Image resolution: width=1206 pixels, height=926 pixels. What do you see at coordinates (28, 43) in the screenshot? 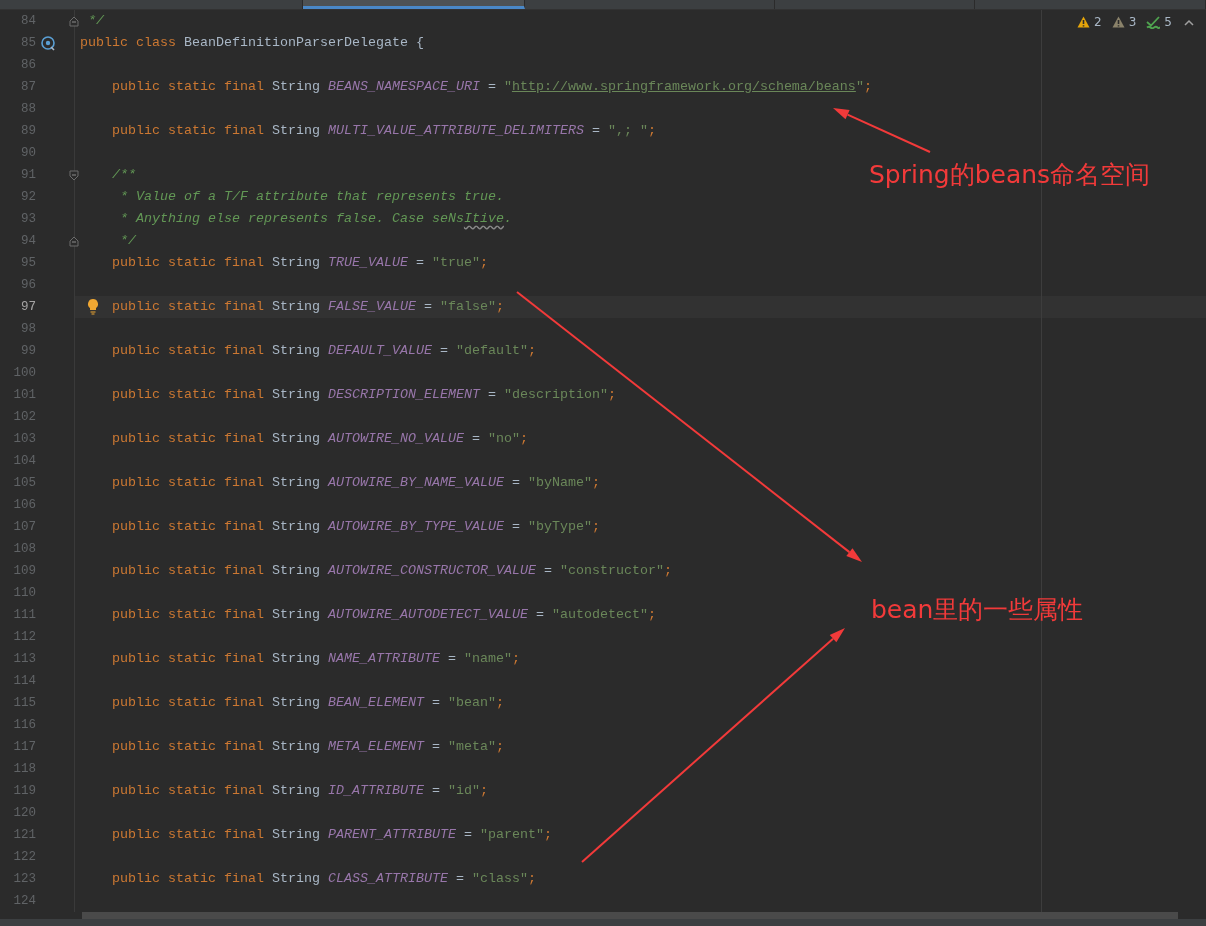
I see `line-number: 85` at bounding box center [28, 43].